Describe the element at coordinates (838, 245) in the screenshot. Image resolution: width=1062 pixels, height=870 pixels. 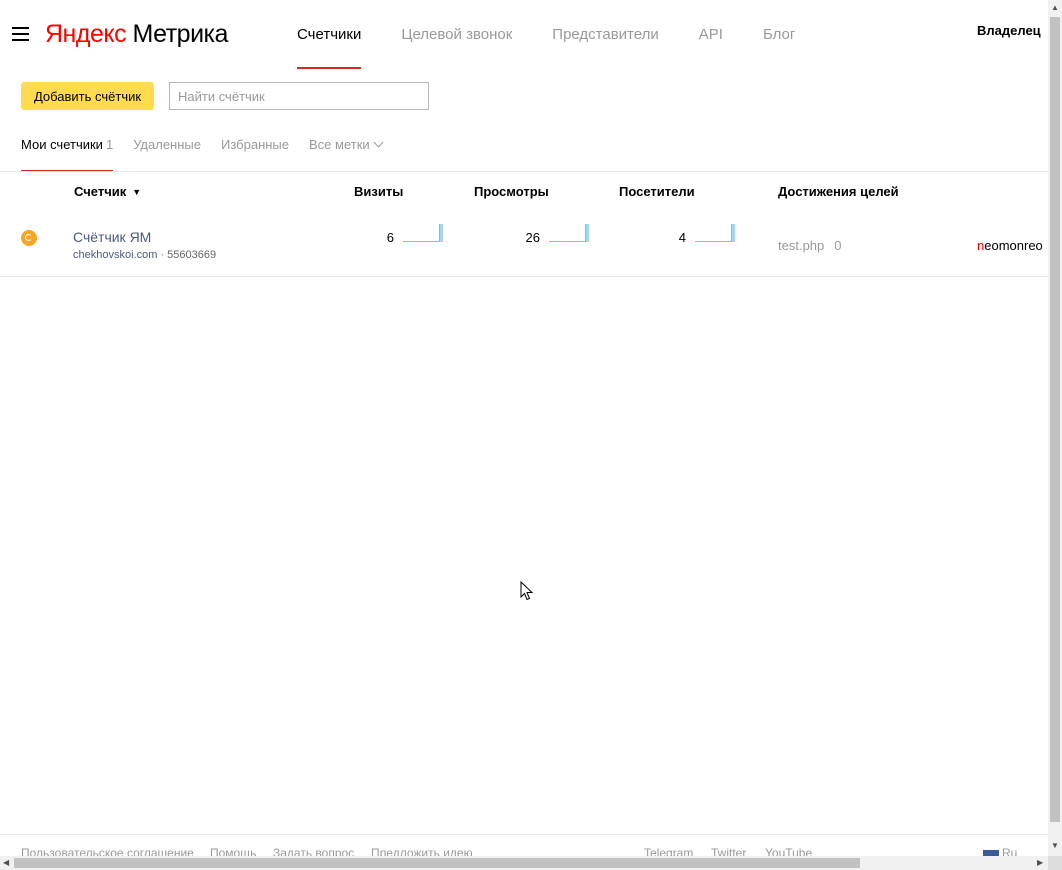
I see `goal-count: 0` at that location.